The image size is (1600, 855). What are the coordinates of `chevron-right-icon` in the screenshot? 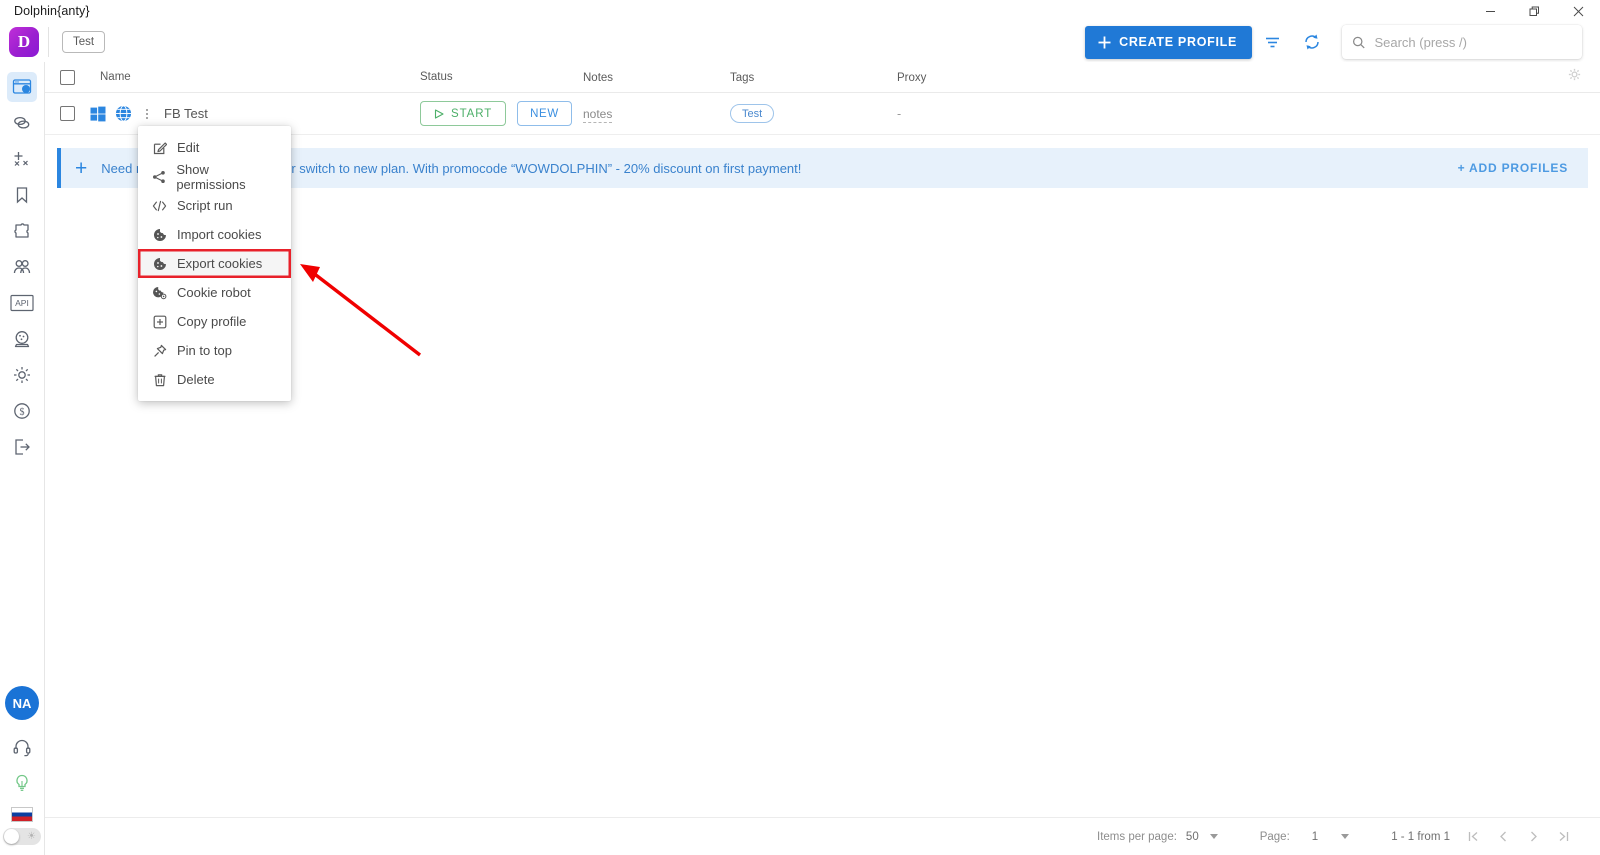 It's located at (1533, 836).